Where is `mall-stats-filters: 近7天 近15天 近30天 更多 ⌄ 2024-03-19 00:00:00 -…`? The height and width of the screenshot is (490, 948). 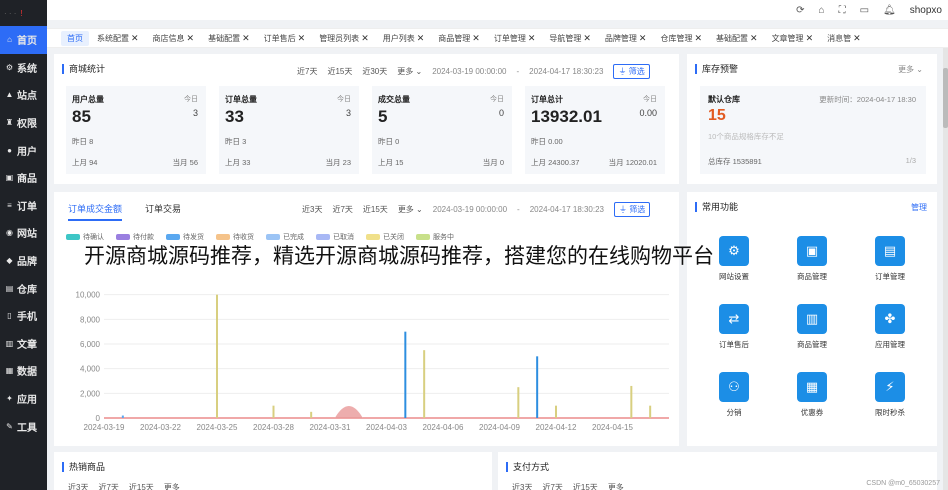
mall-stats-filters: 近7天 近15天 近30天 更多 ⌄ 2024-03-19 00:00:00 -… is located at coordinates (473, 71).